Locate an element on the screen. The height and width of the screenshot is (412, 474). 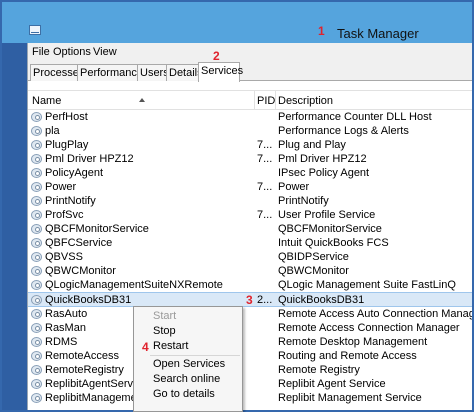
table-row: RasMan Remote Access Connection Manager is located at coordinates (251, 328).